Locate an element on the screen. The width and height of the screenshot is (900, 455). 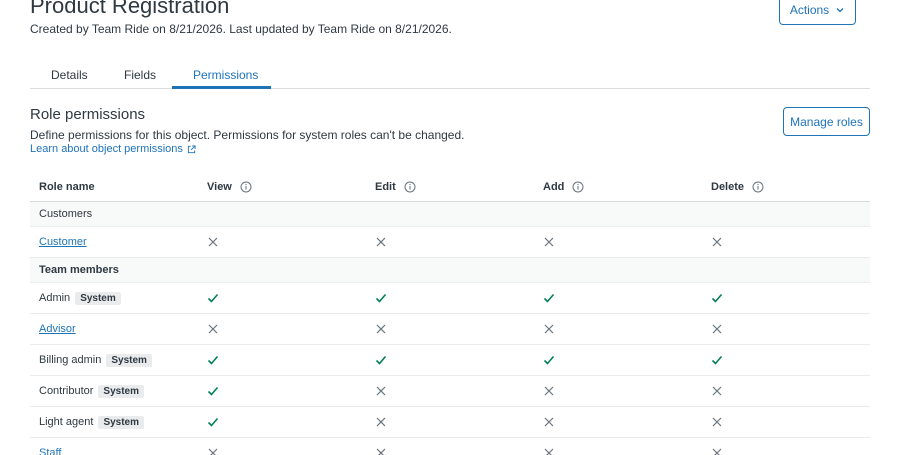
actions-button: Actions is located at coordinates (817, 12).